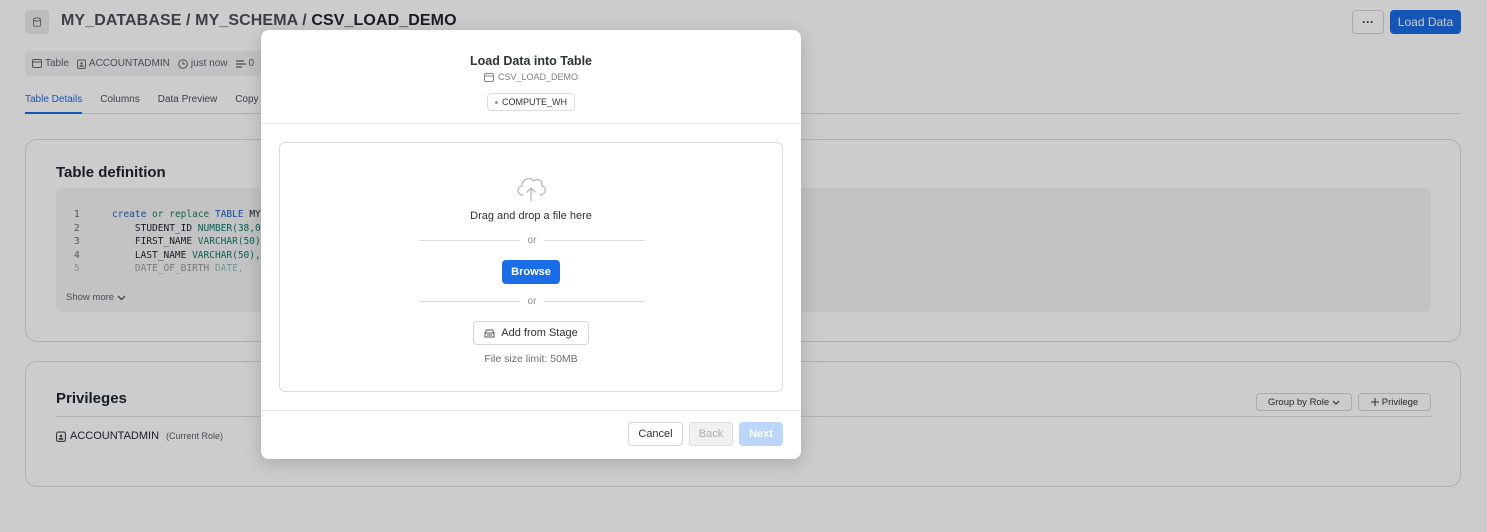 The image size is (1487, 532). I want to click on warehouse-status-icon, so click(496, 102).